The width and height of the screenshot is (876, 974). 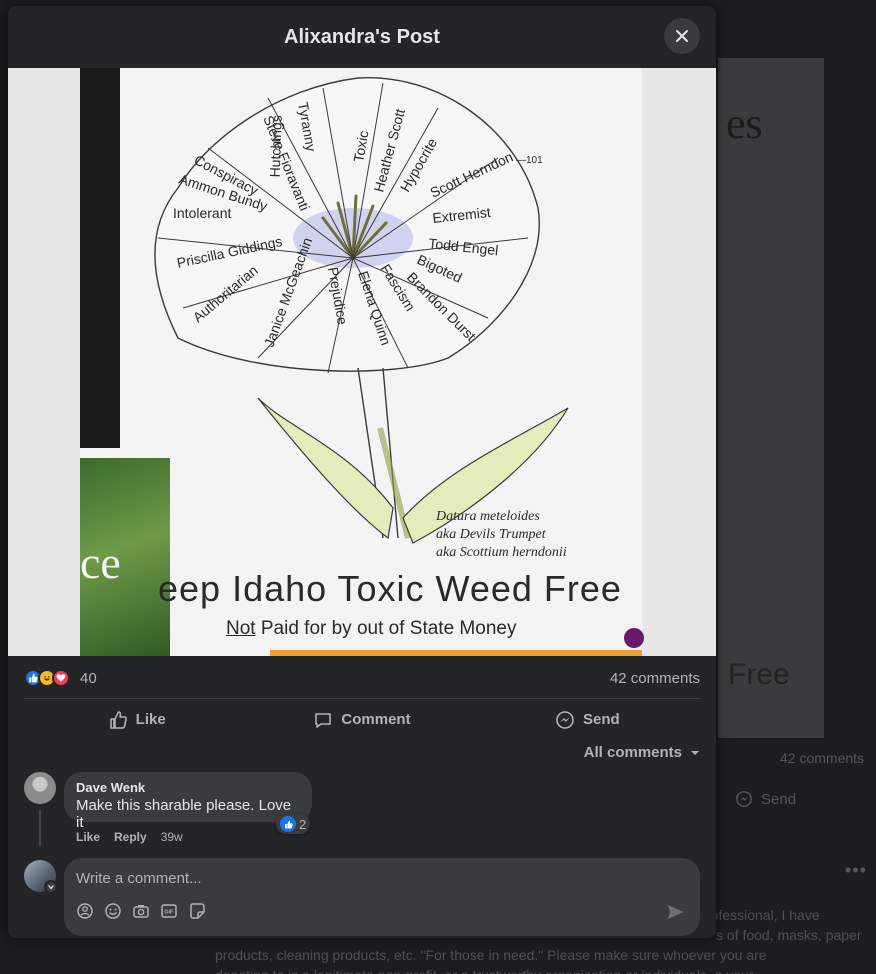 I want to click on comments-count-link: 42 comments, so click(x=655, y=678).